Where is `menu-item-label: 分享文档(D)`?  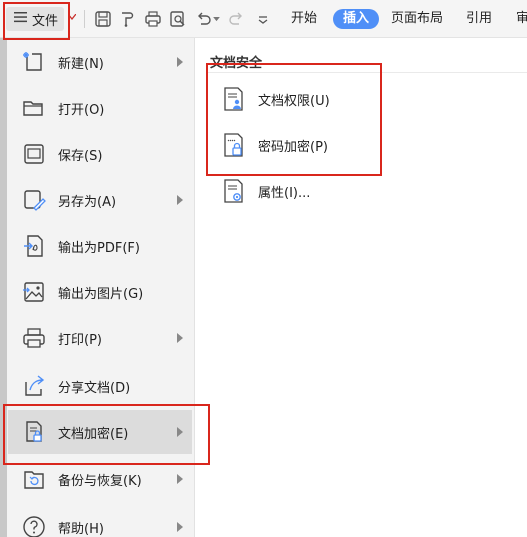 menu-item-label: 分享文档(D) is located at coordinates (94, 388).